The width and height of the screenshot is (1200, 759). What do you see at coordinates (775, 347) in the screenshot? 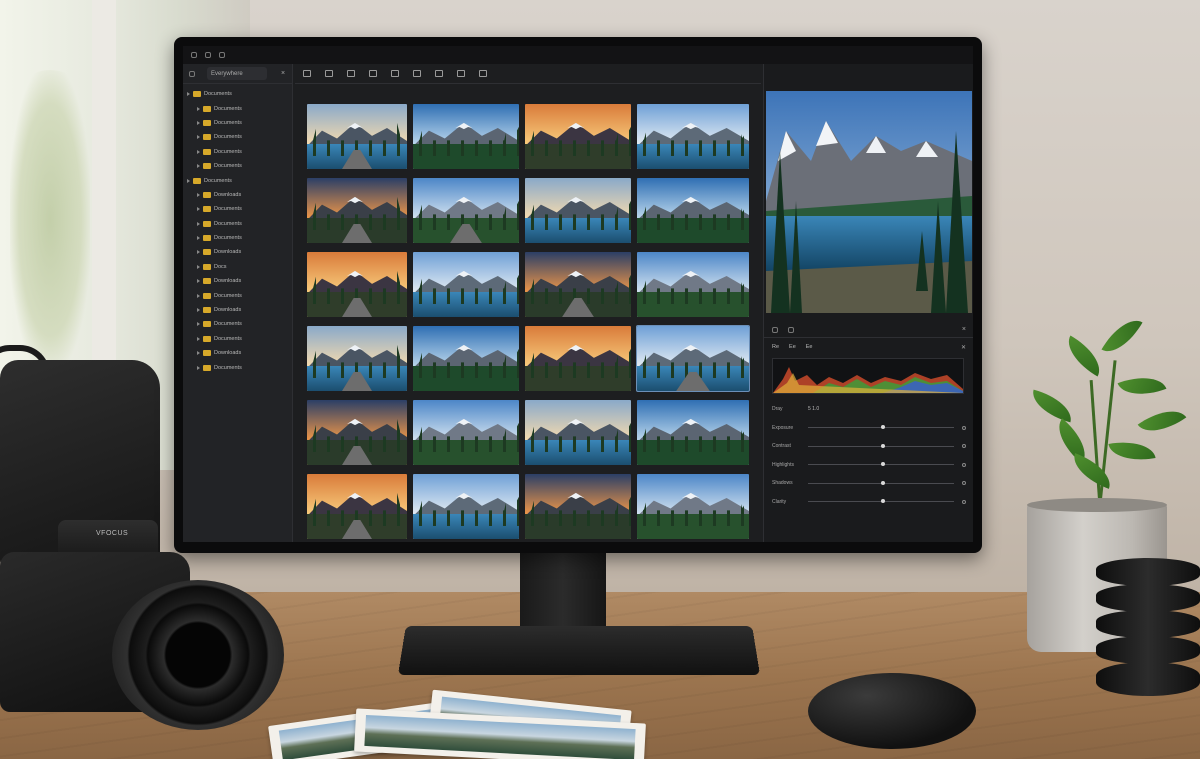
I see `tab-basic: Re` at bounding box center [775, 347].